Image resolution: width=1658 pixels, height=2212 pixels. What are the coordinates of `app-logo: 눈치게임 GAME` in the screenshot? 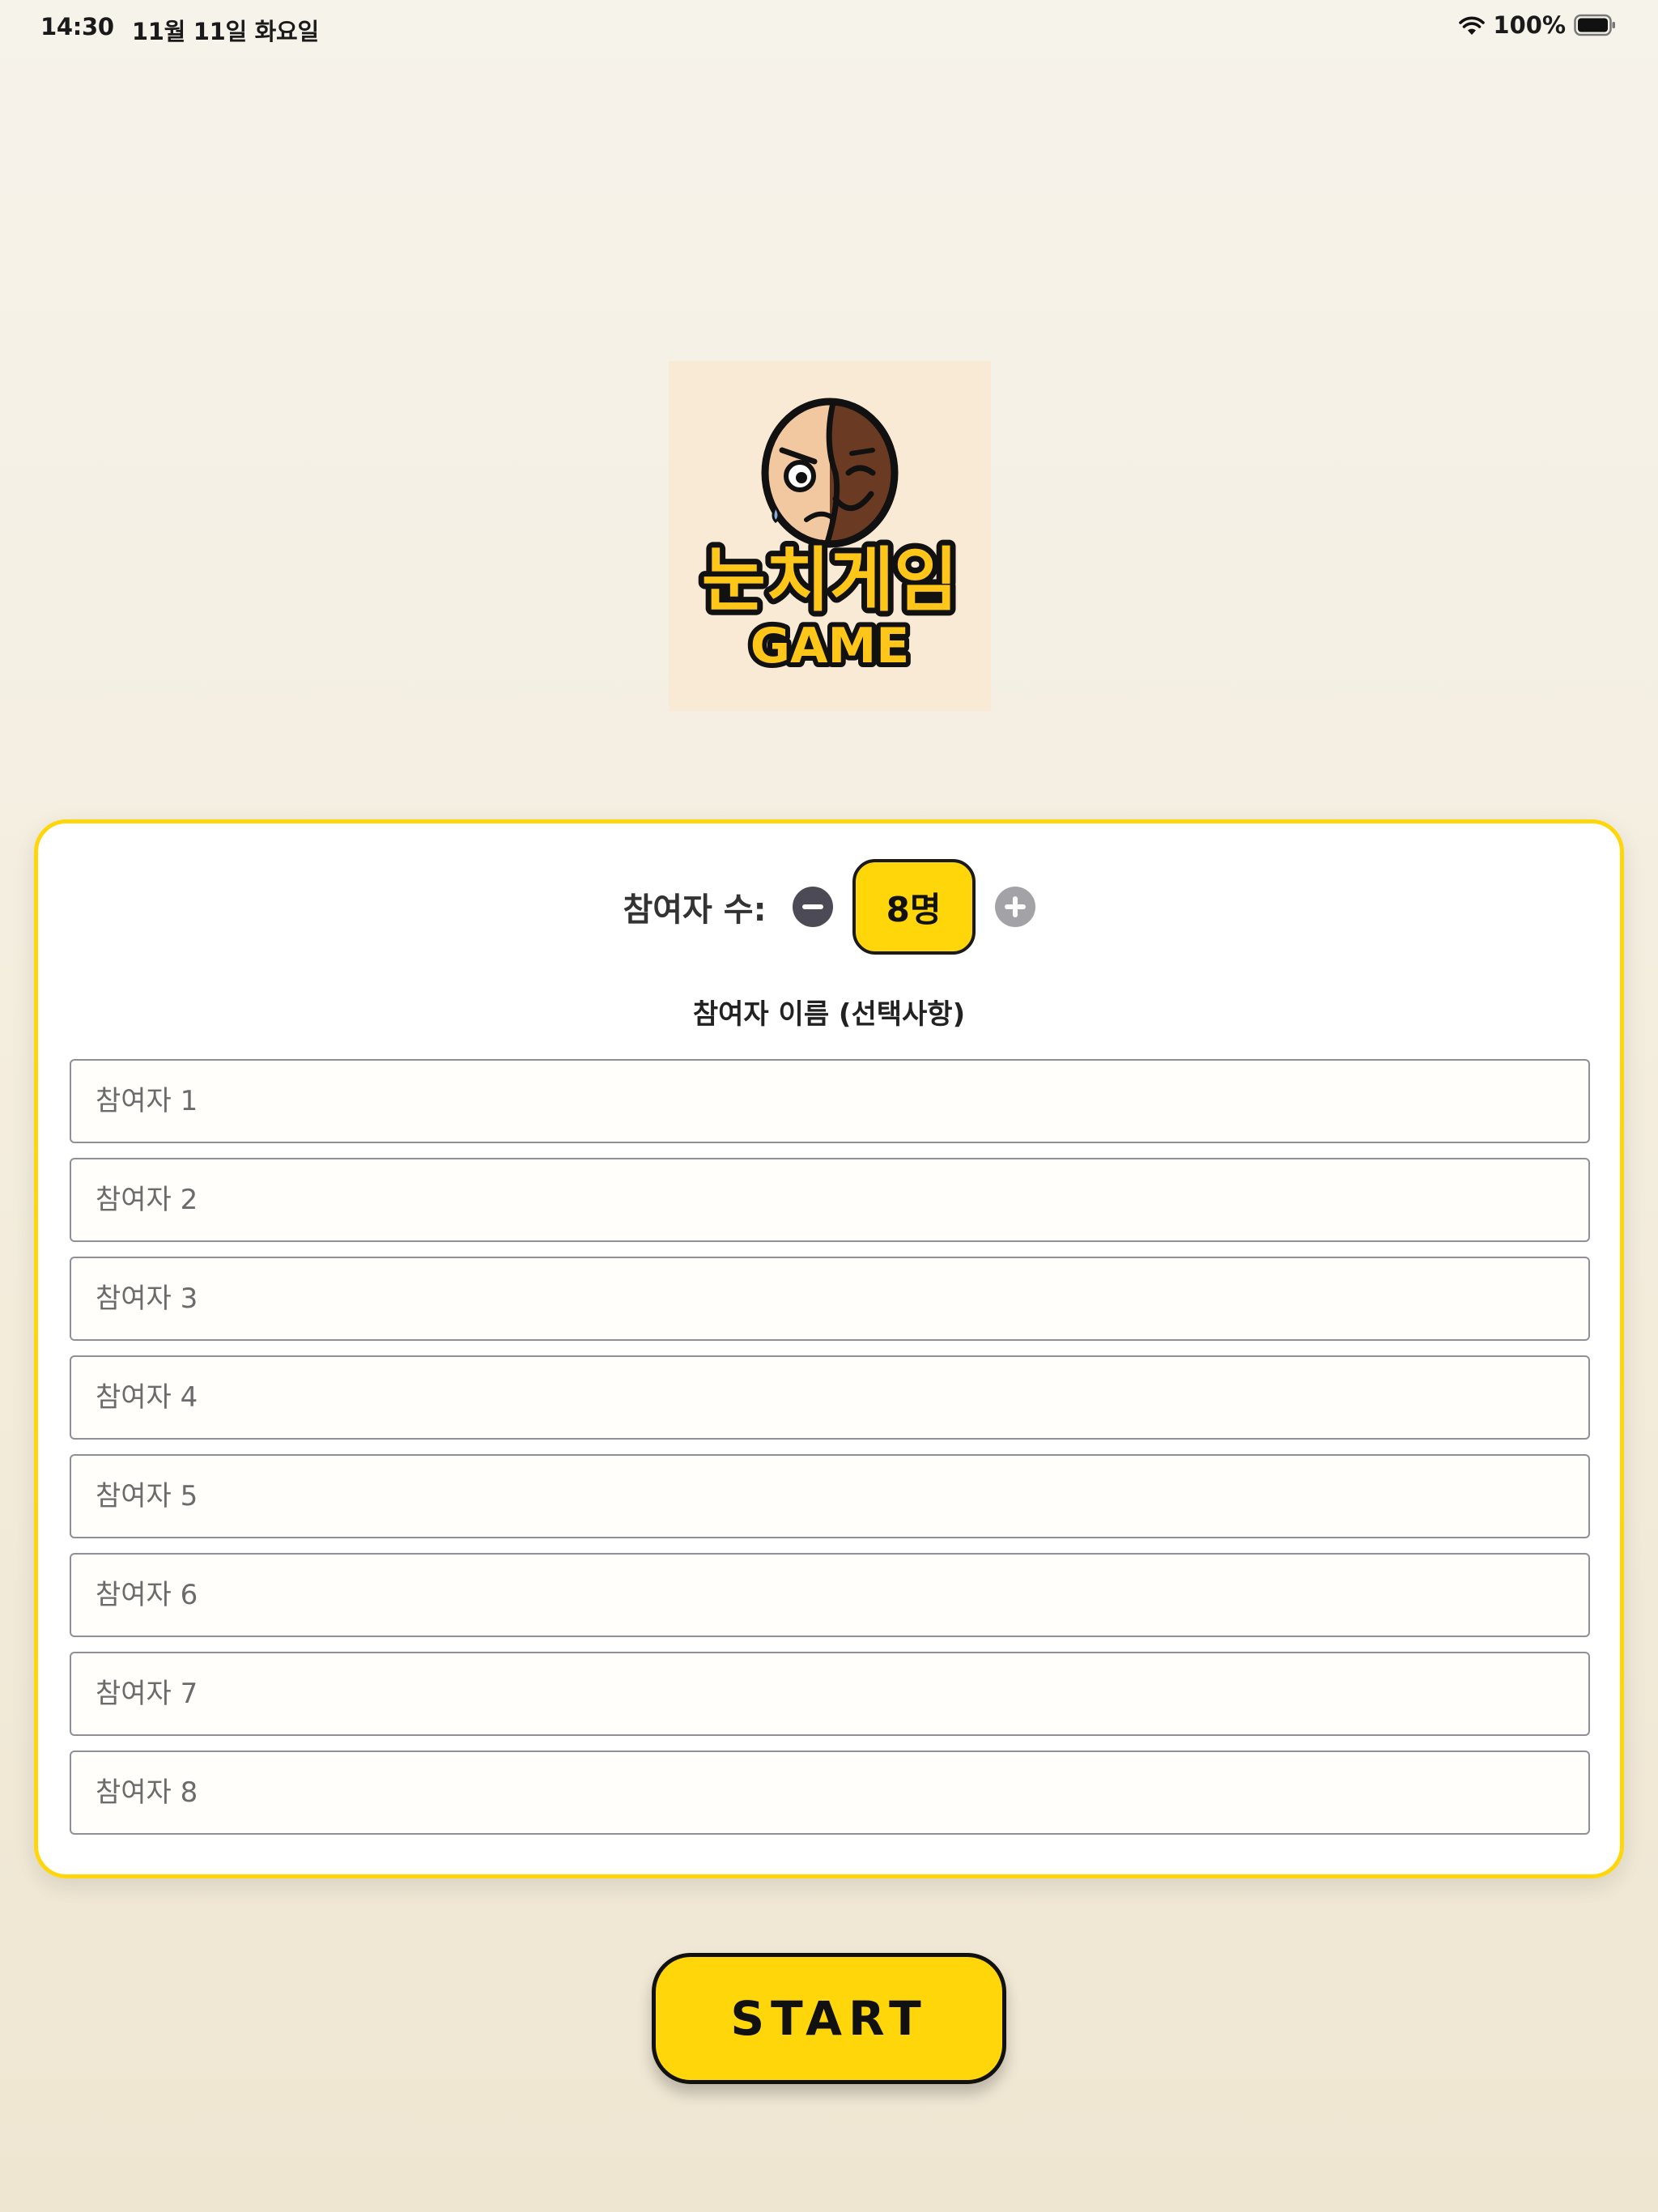 It's located at (830, 536).